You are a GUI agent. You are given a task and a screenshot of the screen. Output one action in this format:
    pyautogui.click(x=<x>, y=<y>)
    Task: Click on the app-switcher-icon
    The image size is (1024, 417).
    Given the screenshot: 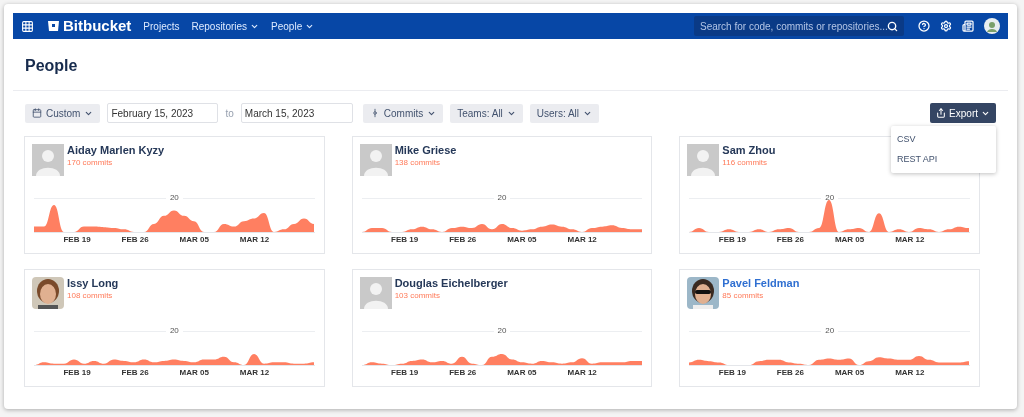 What is the action you would take?
    pyautogui.click(x=27, y=26)
    